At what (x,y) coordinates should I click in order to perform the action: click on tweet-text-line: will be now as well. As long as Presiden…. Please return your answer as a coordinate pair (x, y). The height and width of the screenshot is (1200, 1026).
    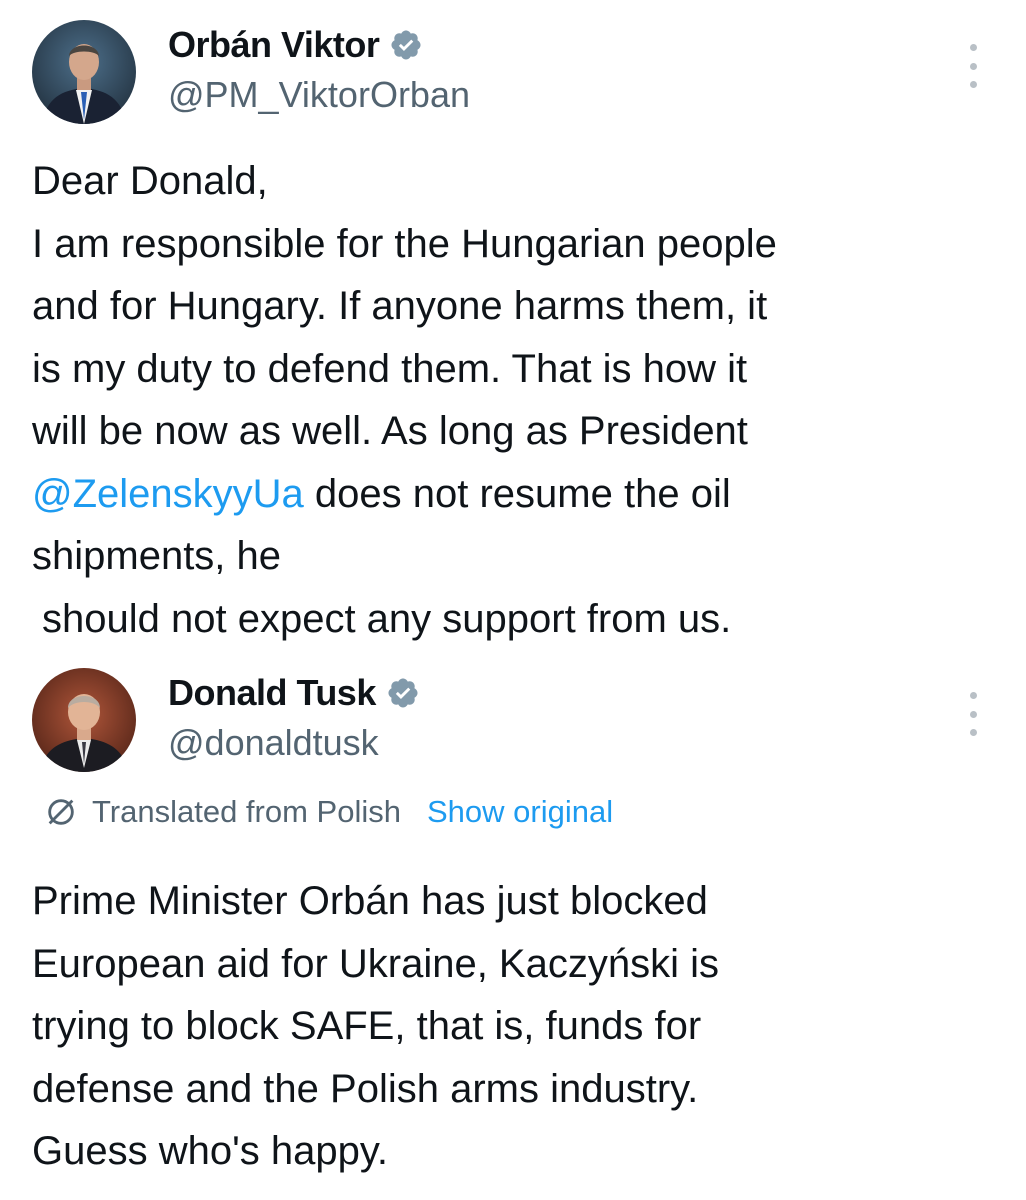
    Looking at the image, I should click on (390, 431).